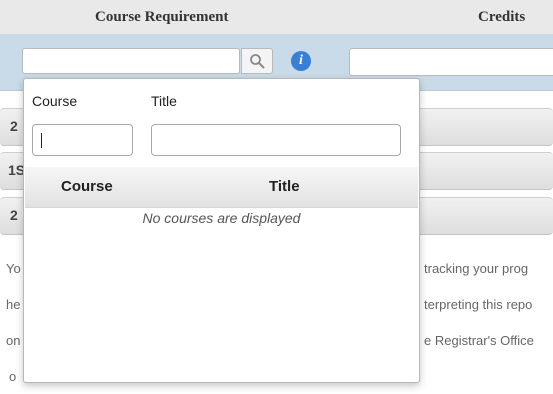  Describe the element at coordinates (276, 140) in the screenshot. I see `title-filter-input` at that location.